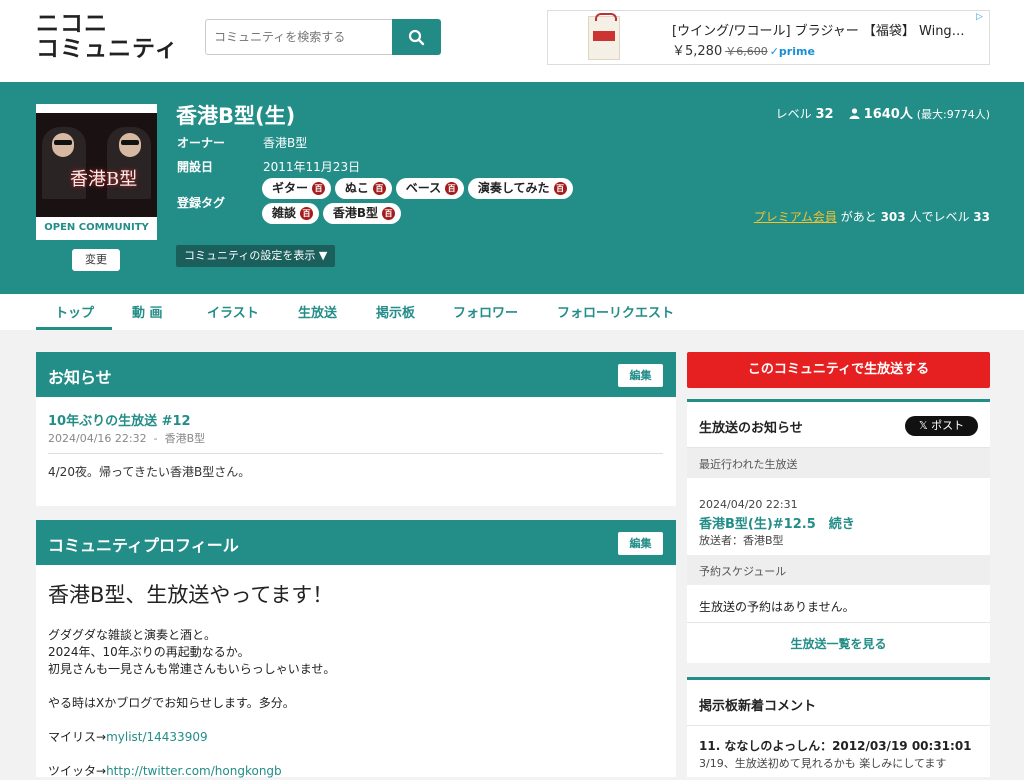 Image resolution: width=1024 pixels, height=780 pixels. Describe the element at coordinates (795, 217) in the screenshot. I see `premium-member-link: プレミアム会員` at that location.